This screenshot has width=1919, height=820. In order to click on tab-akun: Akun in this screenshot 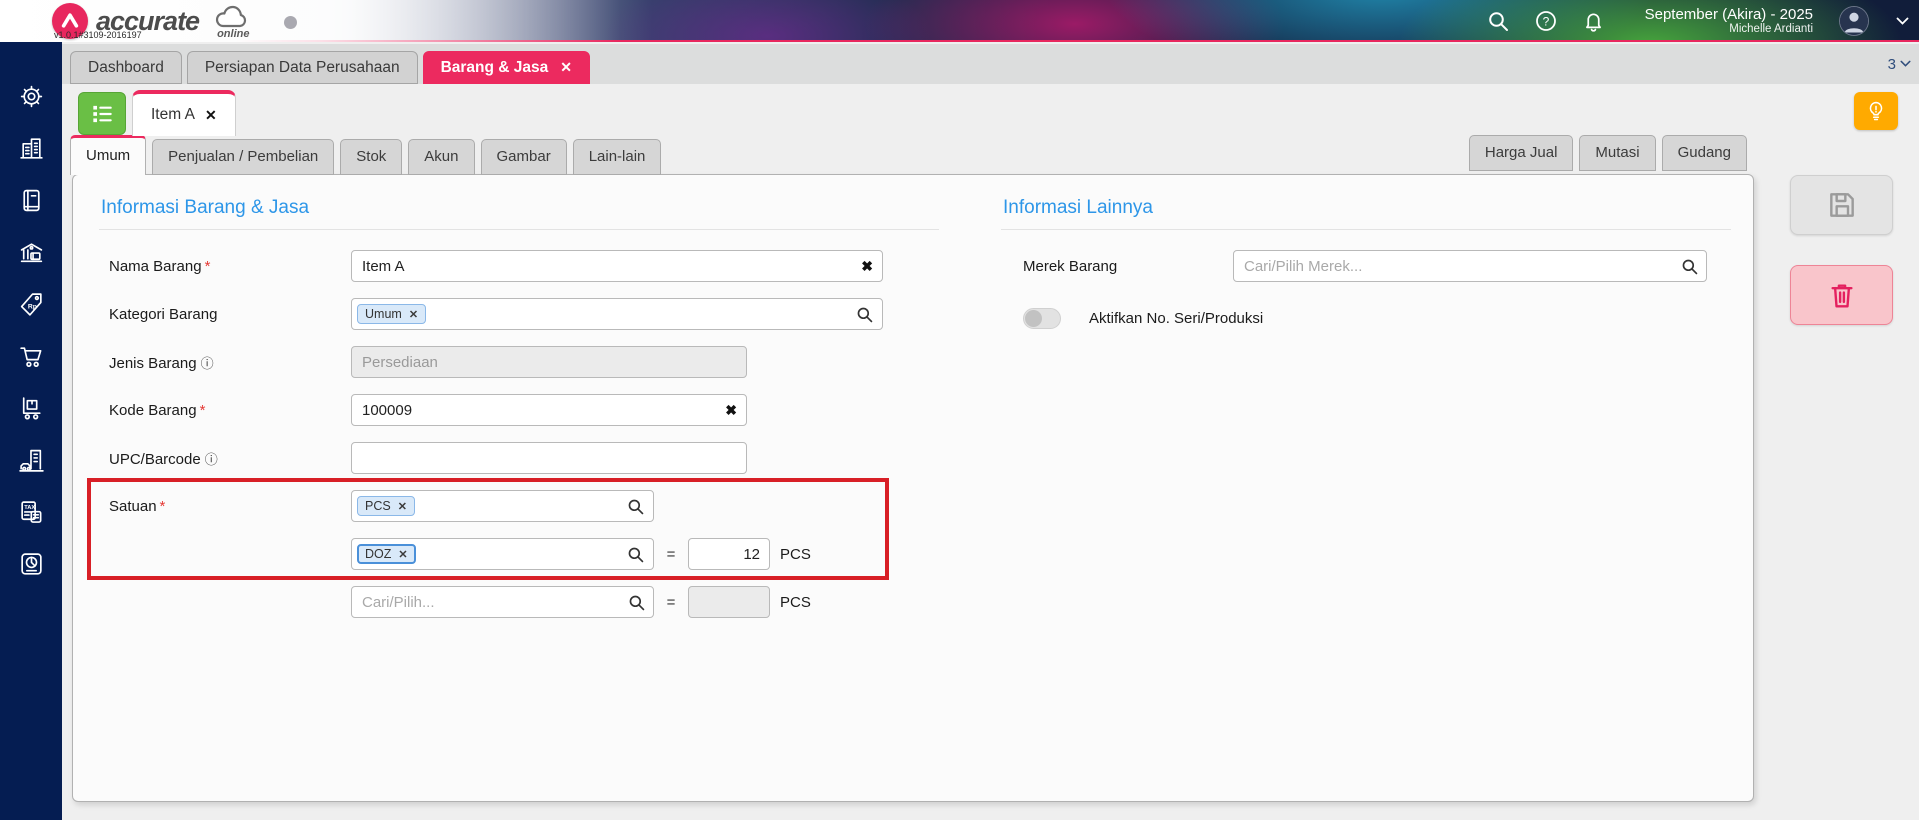, I will do `click(441, 157)`.